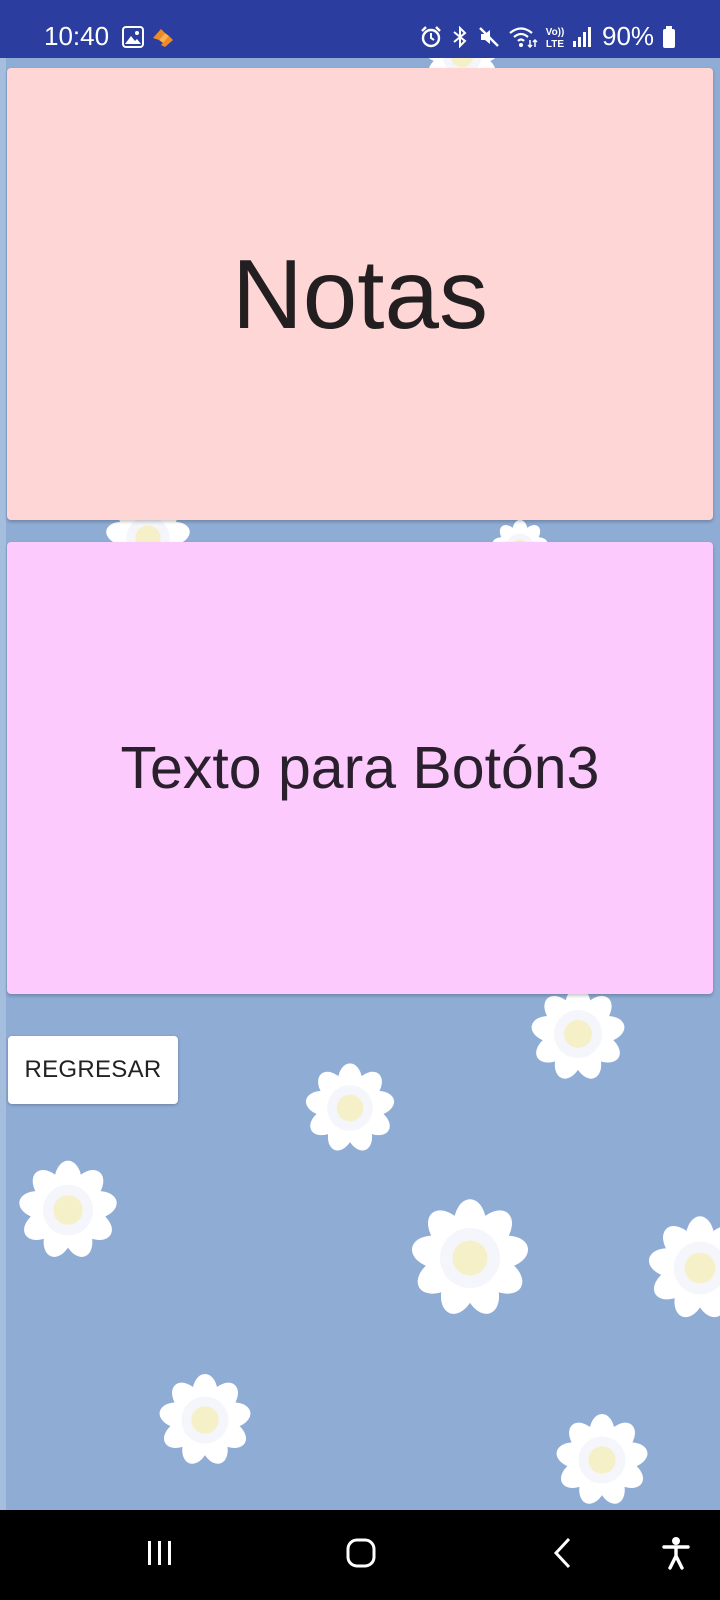 This screenshot has height=1600, width=720. Describe the element at coordinates (555, 32) in the screenshot. I see `svg-text: Vo))` at that location.